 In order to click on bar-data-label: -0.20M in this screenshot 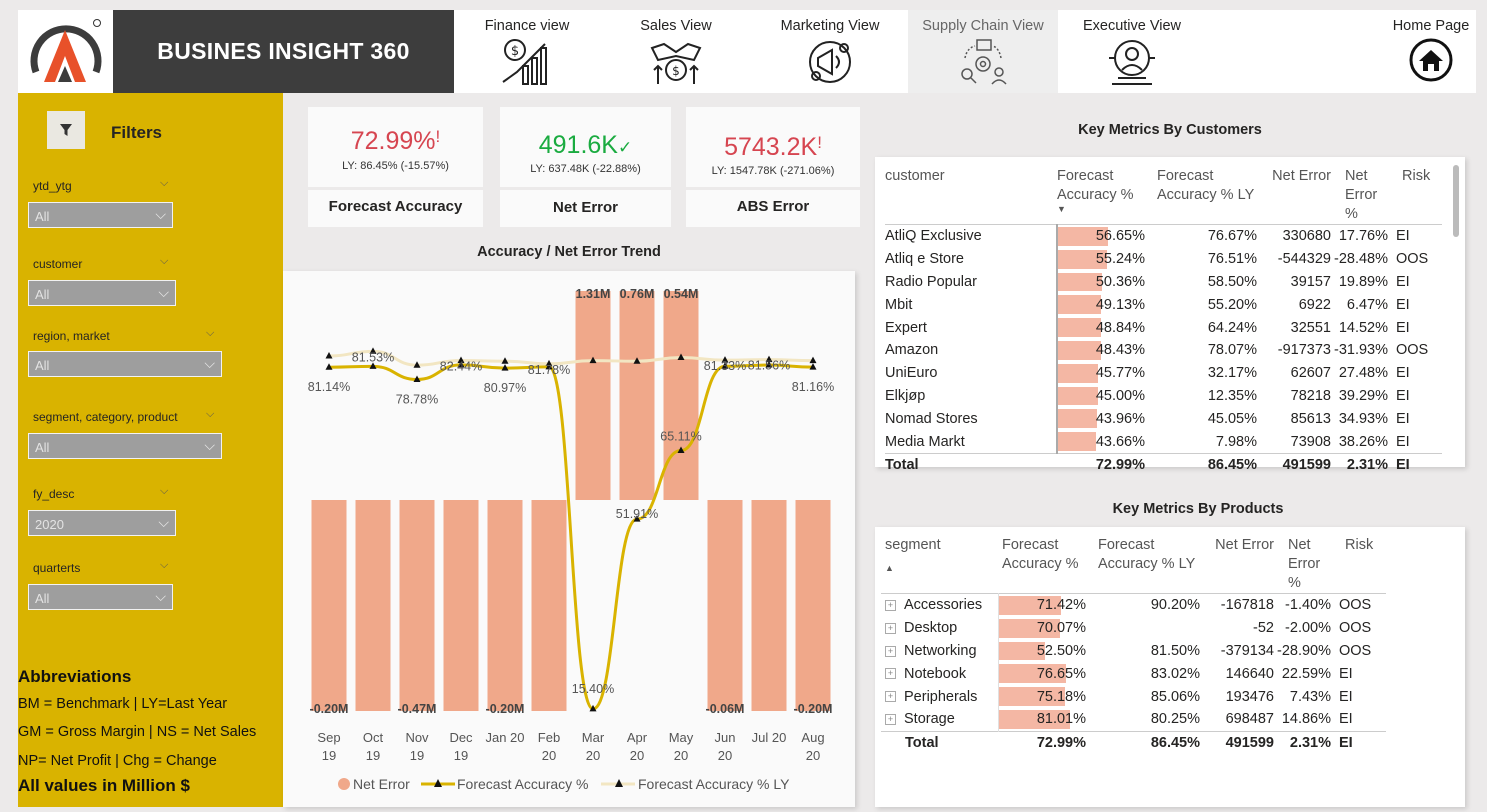, I will do `click(813, 709)`.